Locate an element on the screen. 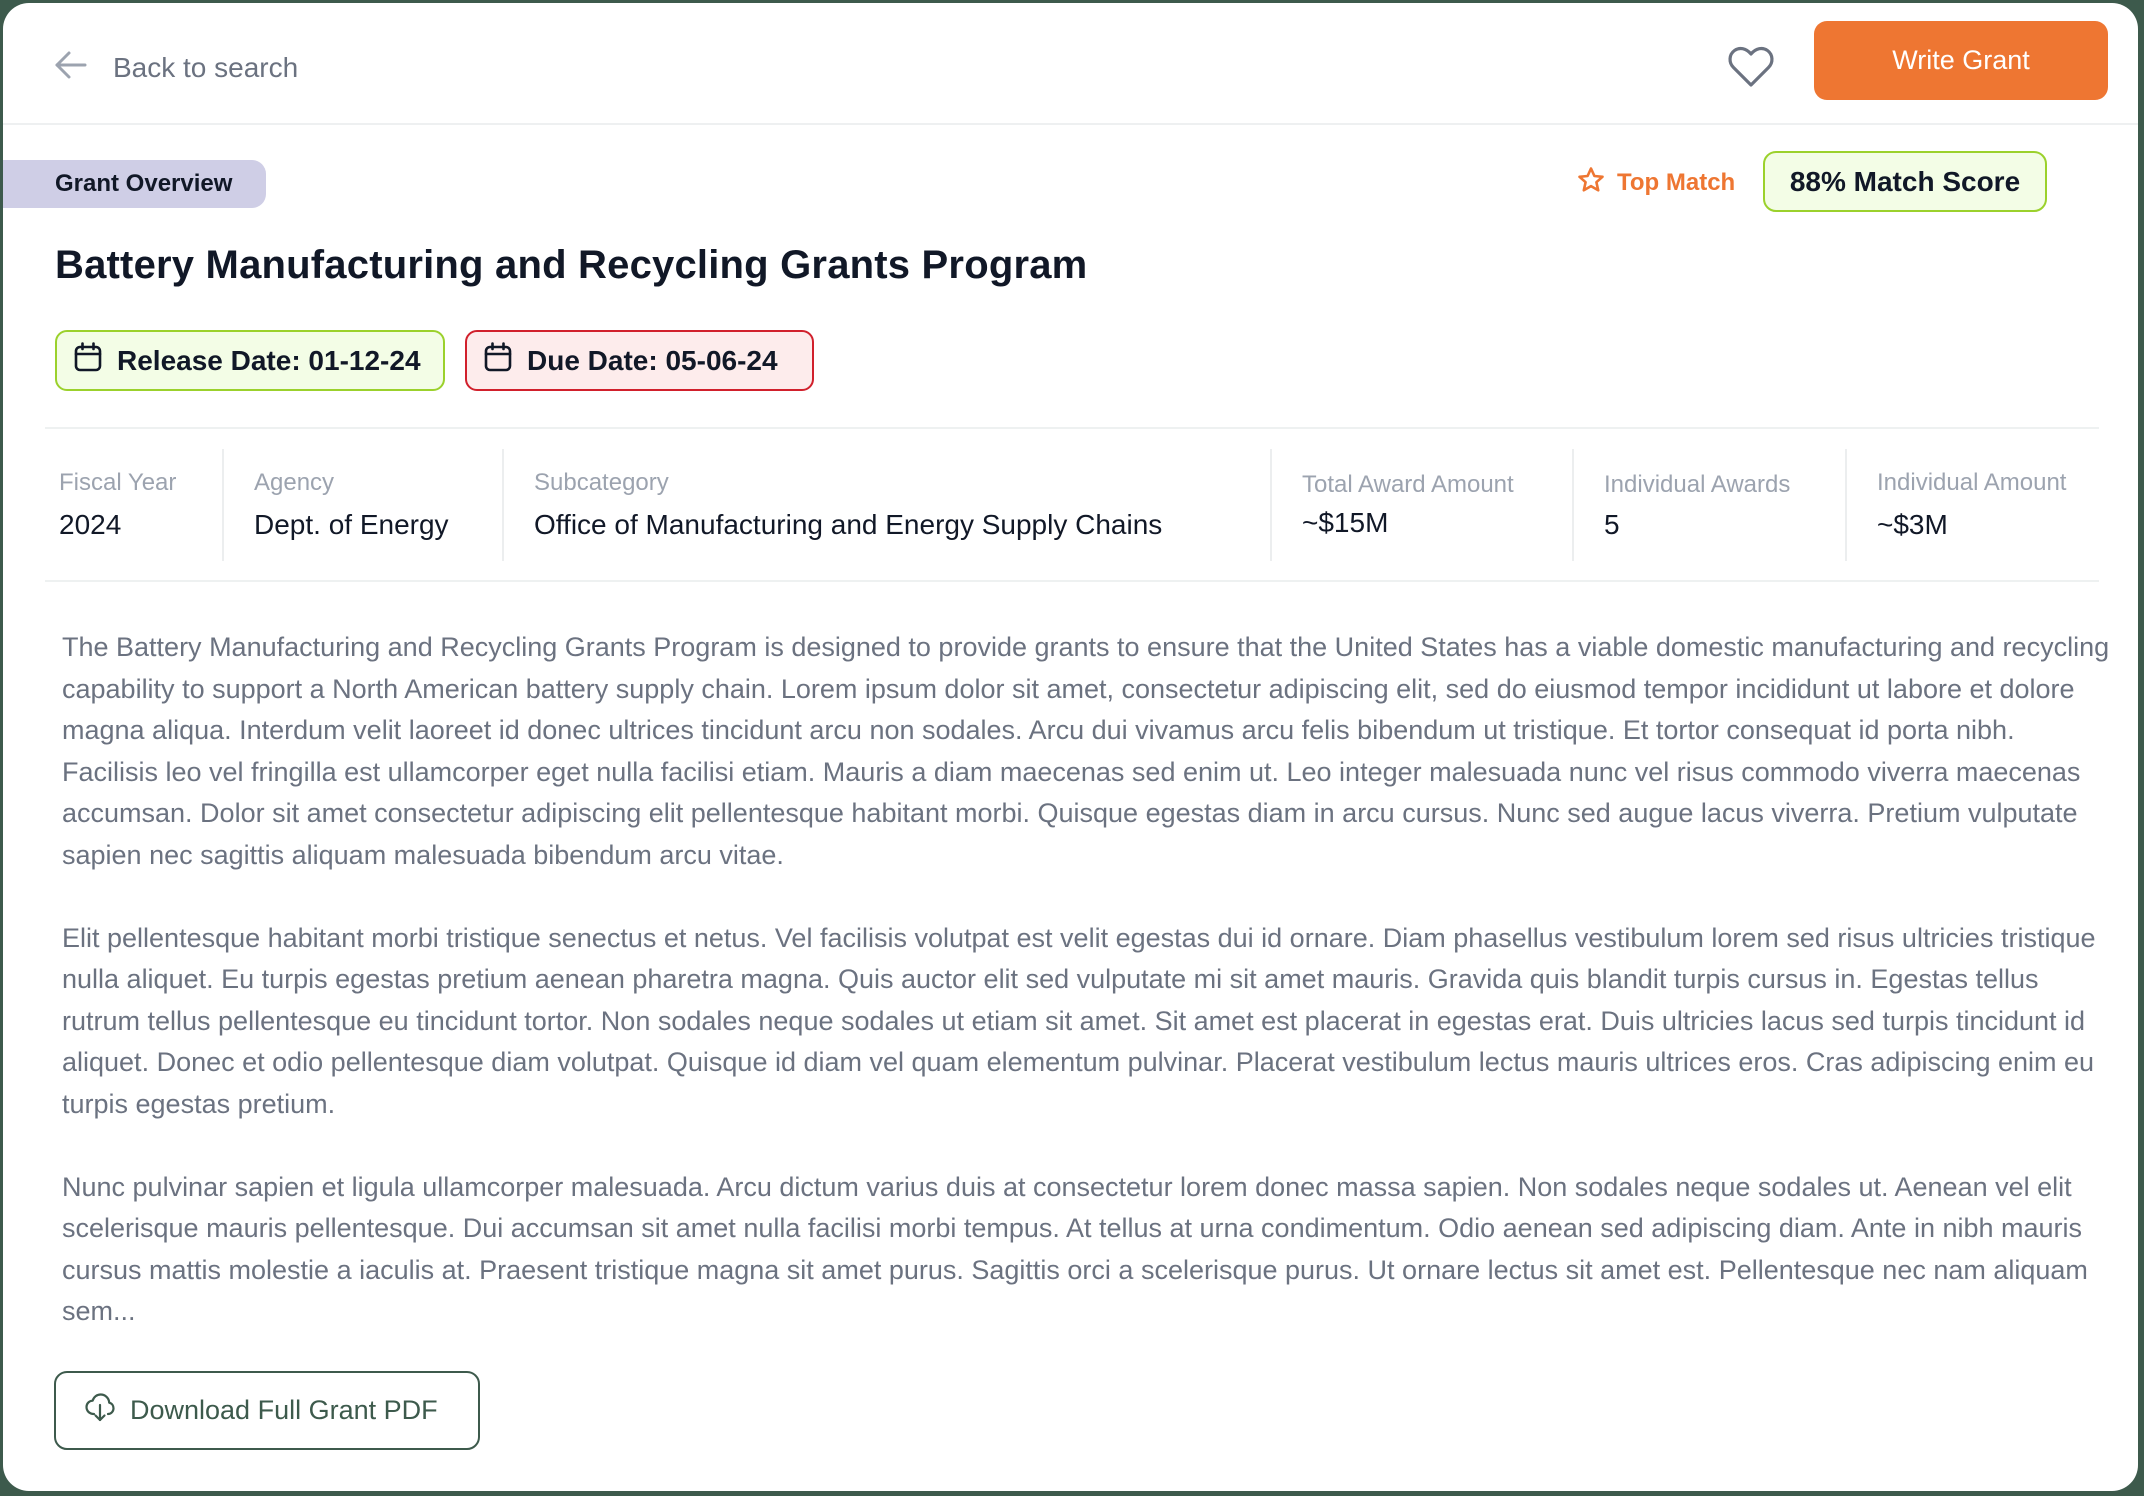 This screenshot has width=2144, height=1496. top-match-label: Top Match is located at coordinates (1676, 182).